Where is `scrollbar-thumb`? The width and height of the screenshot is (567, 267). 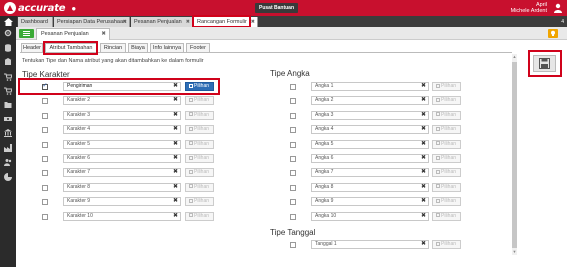
scrollbar-thumb is located at coordinates (514, 155).